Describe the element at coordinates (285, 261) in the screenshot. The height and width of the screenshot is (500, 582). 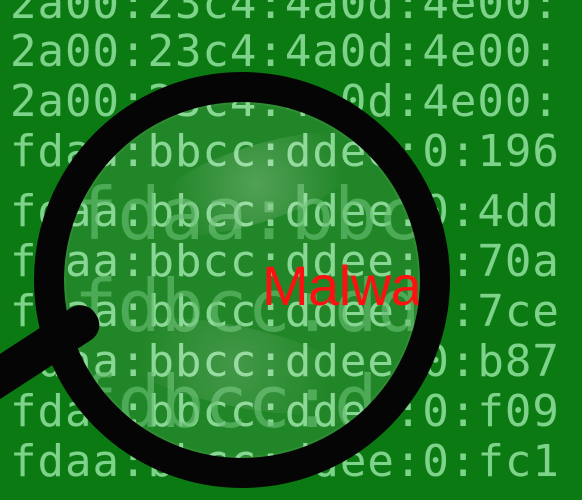
I see `terminal-line: fdaa:bbcc:ddee:0:70a` at that location.